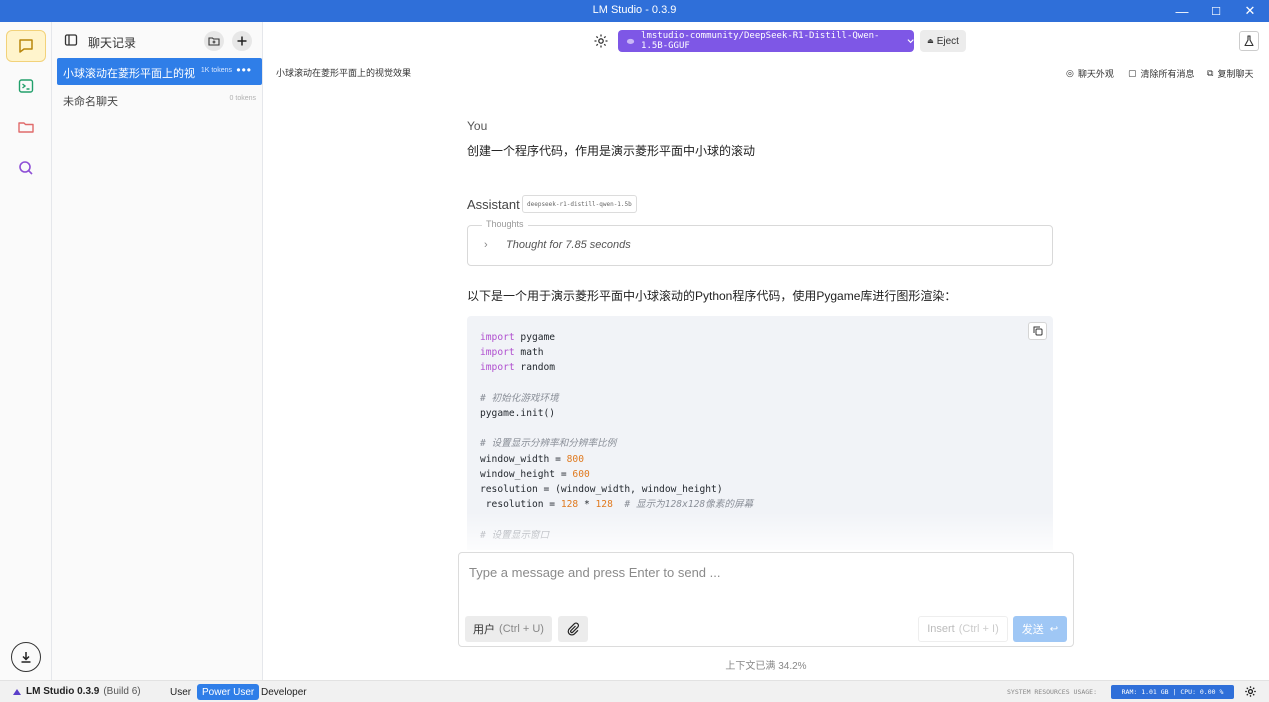 Image resolution: width=1269 pixels, height=702 pixels. What do you see at coordinates (611, 151) in the screenshot?
I see `user-message: 创建一个程序代码，作用是演示菱形平面中小球的滚动` at bounding box center [611, 151].